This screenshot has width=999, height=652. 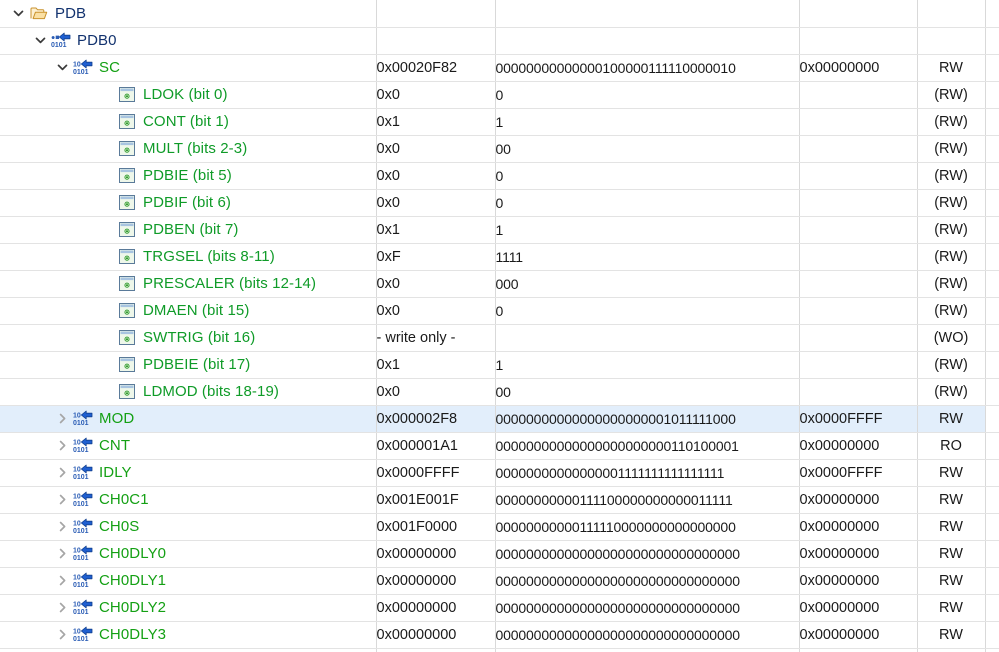 I want to click on tree-node-cell: CONT (bit 1), so click(x=188, y=122).